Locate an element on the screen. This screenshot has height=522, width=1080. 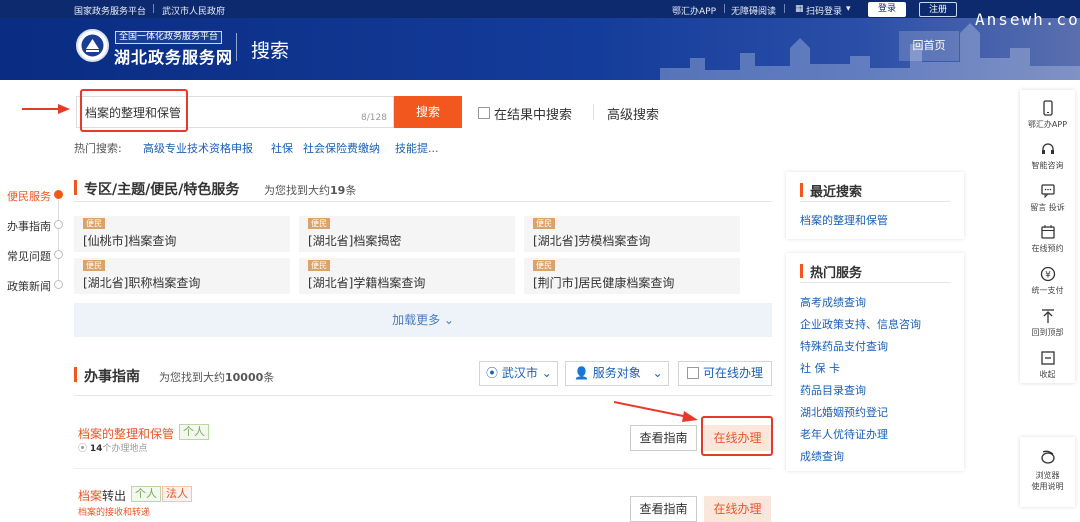
calendar-icon is located at coordinates (1047, 232).